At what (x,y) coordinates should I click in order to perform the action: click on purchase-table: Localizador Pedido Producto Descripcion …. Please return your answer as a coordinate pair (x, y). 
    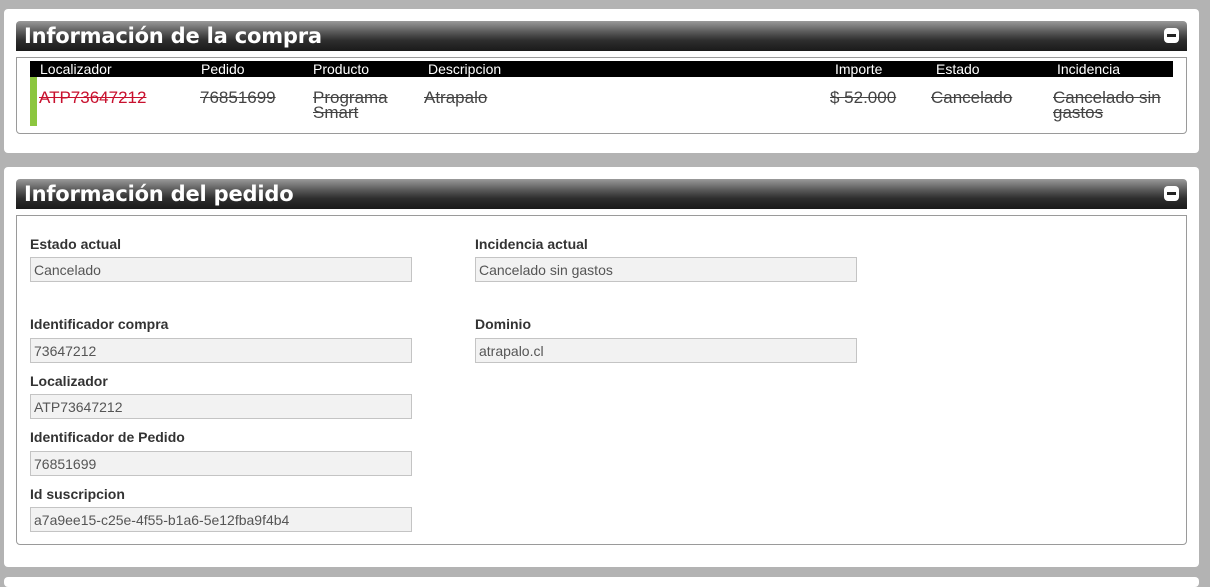
    Looking at the image, I should click on (601, 95).